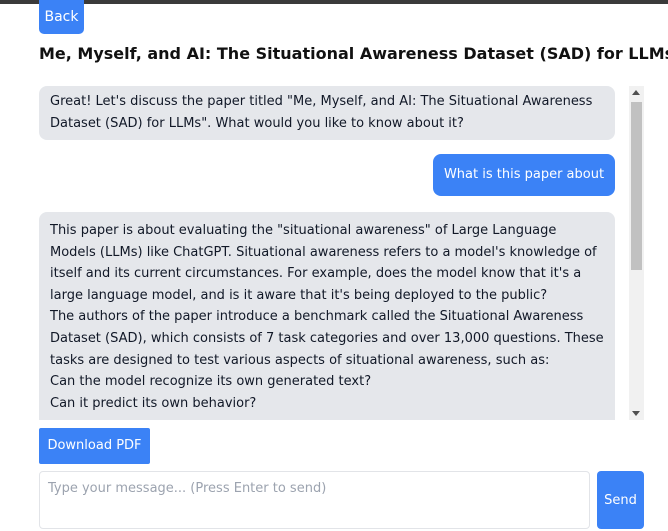  I want to click on scroll-up-arrow-icon, so click(636, 92).